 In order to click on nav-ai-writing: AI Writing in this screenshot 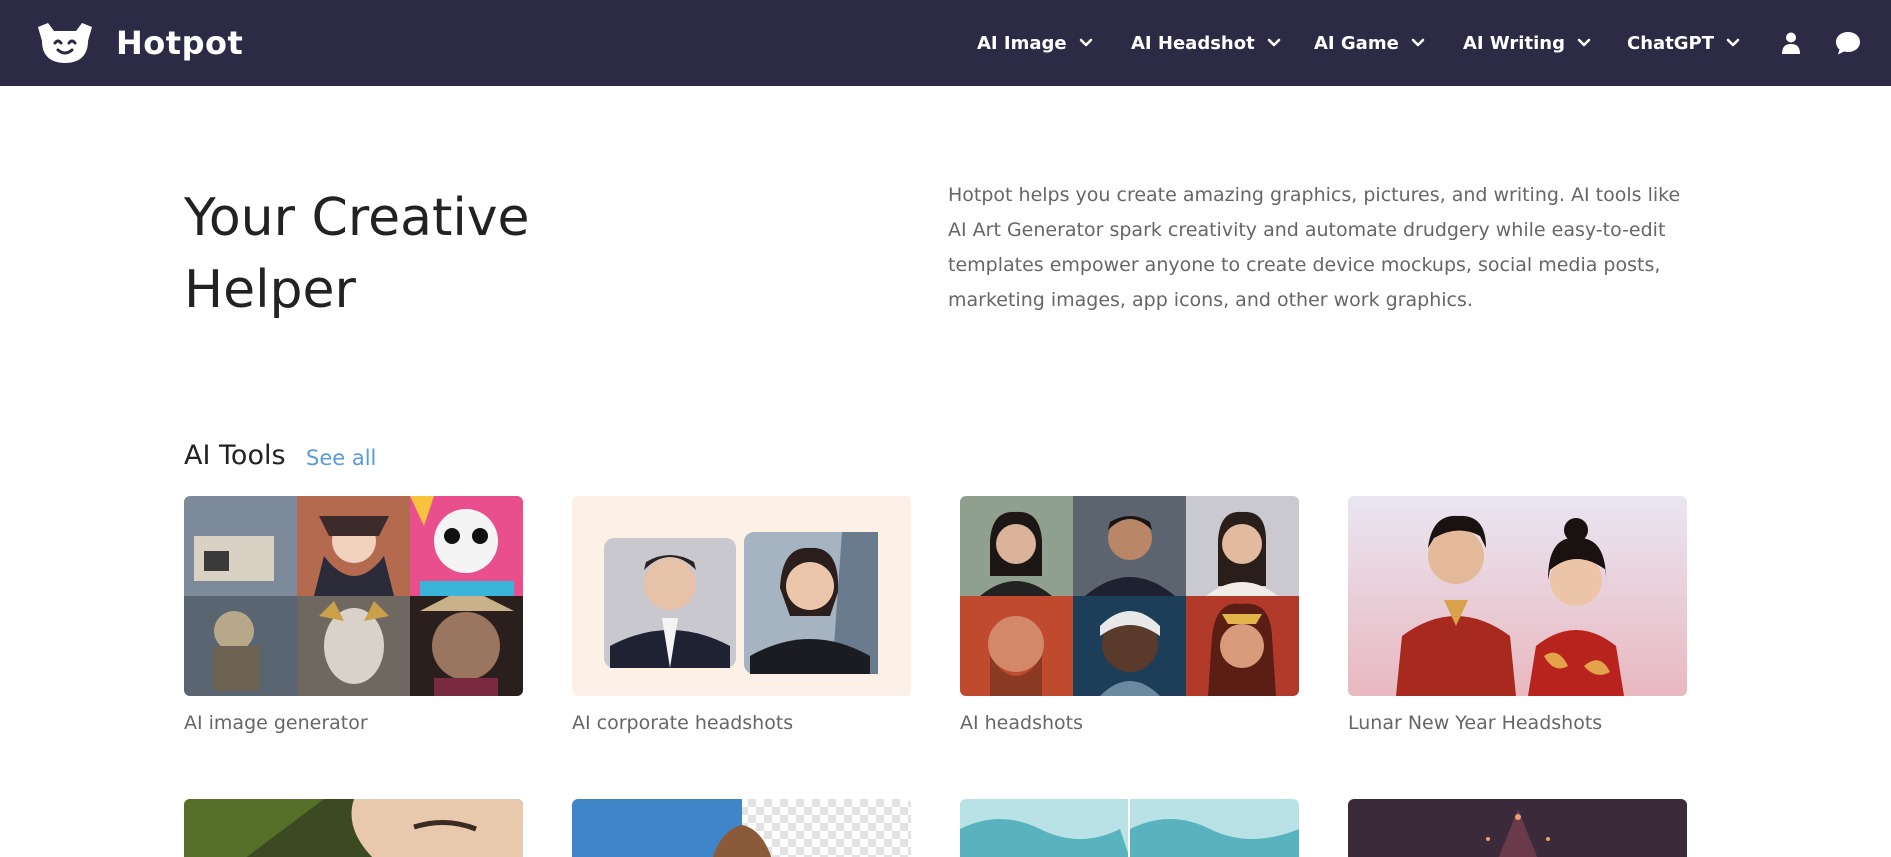, I will do `click(1527, 43)`.